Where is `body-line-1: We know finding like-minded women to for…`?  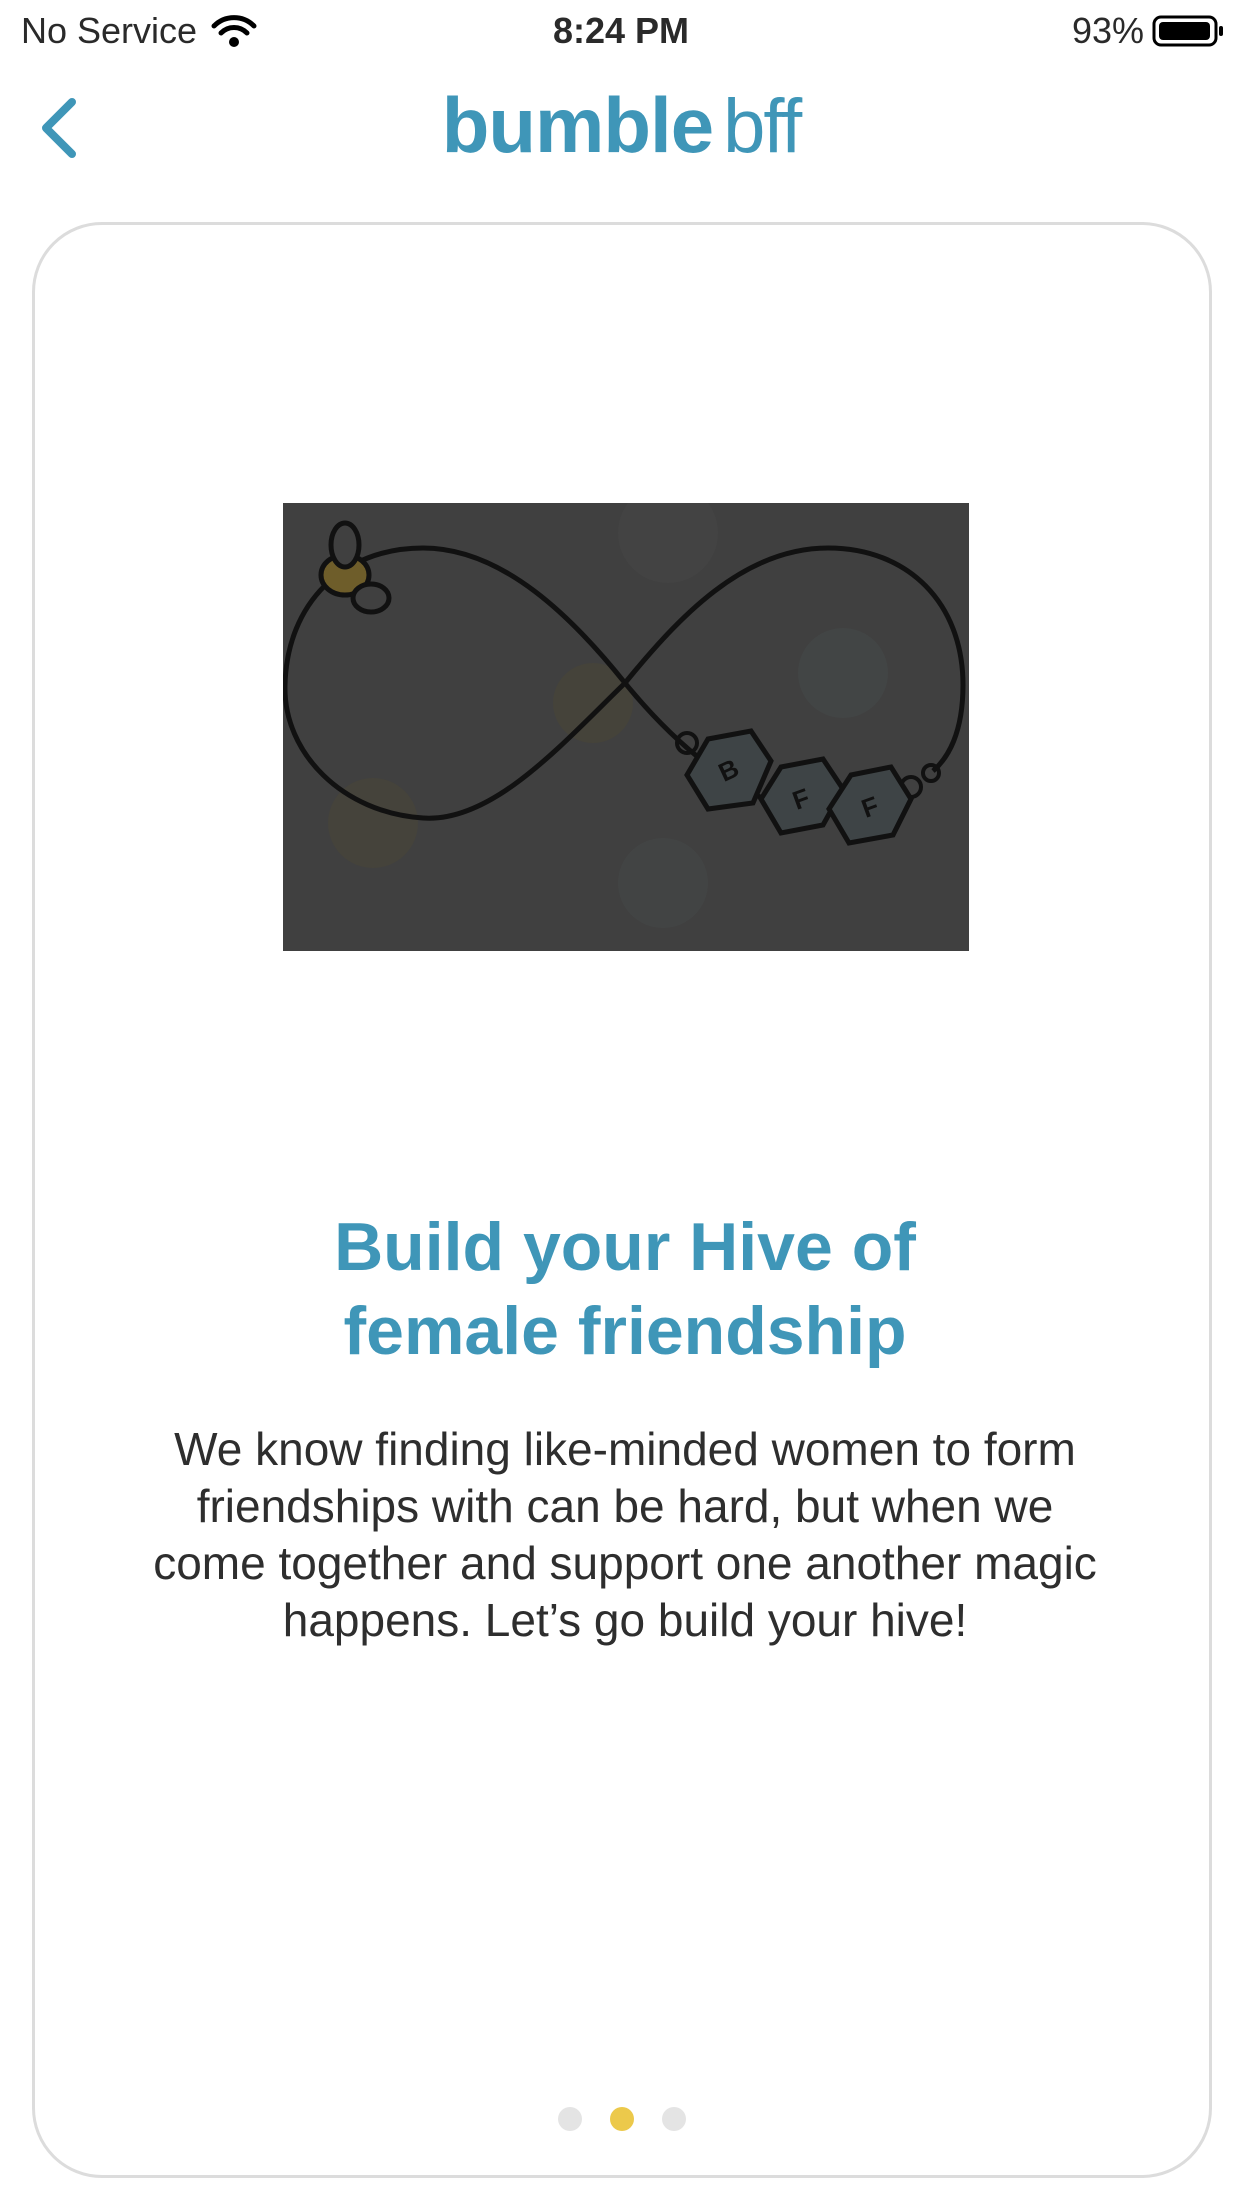 body-line-1: We know finding like-minded women to for… is located at coordinates (625, 1449).